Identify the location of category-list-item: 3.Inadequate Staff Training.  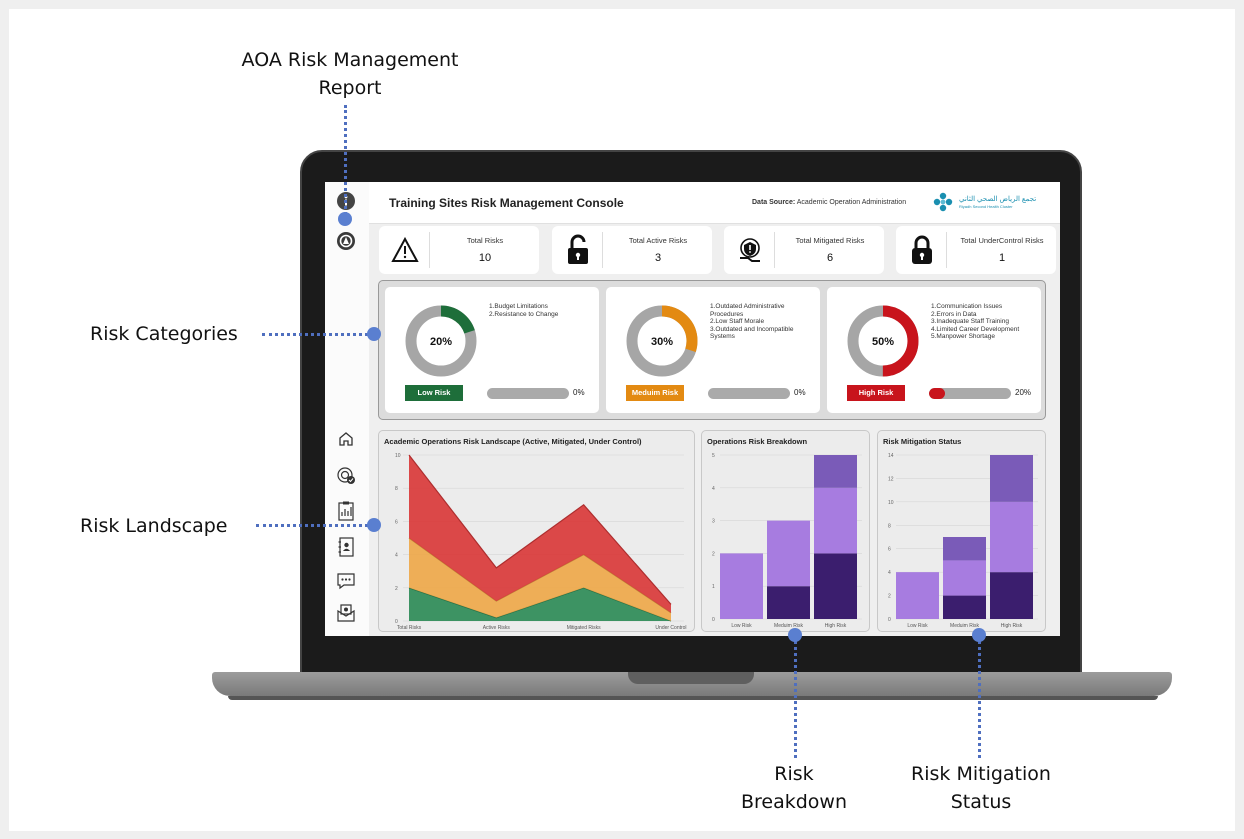
(970, 321).